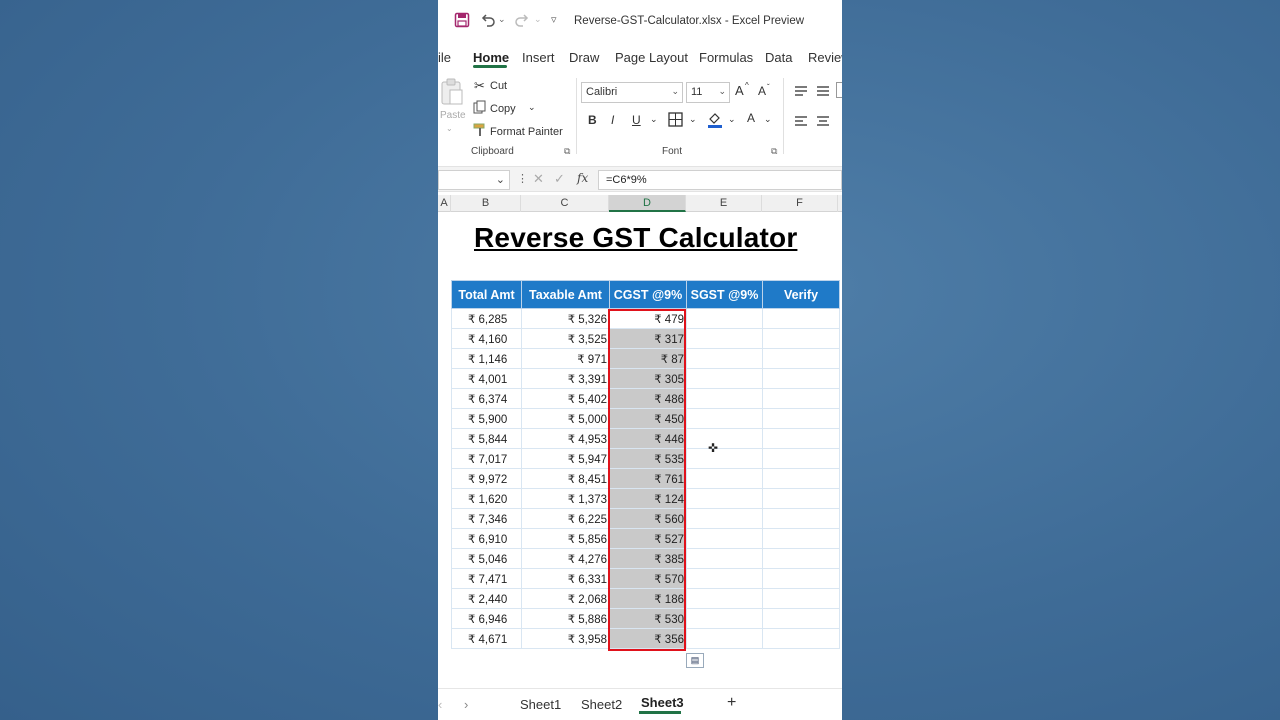  I want to click on paste-icon, so click(452, 94).